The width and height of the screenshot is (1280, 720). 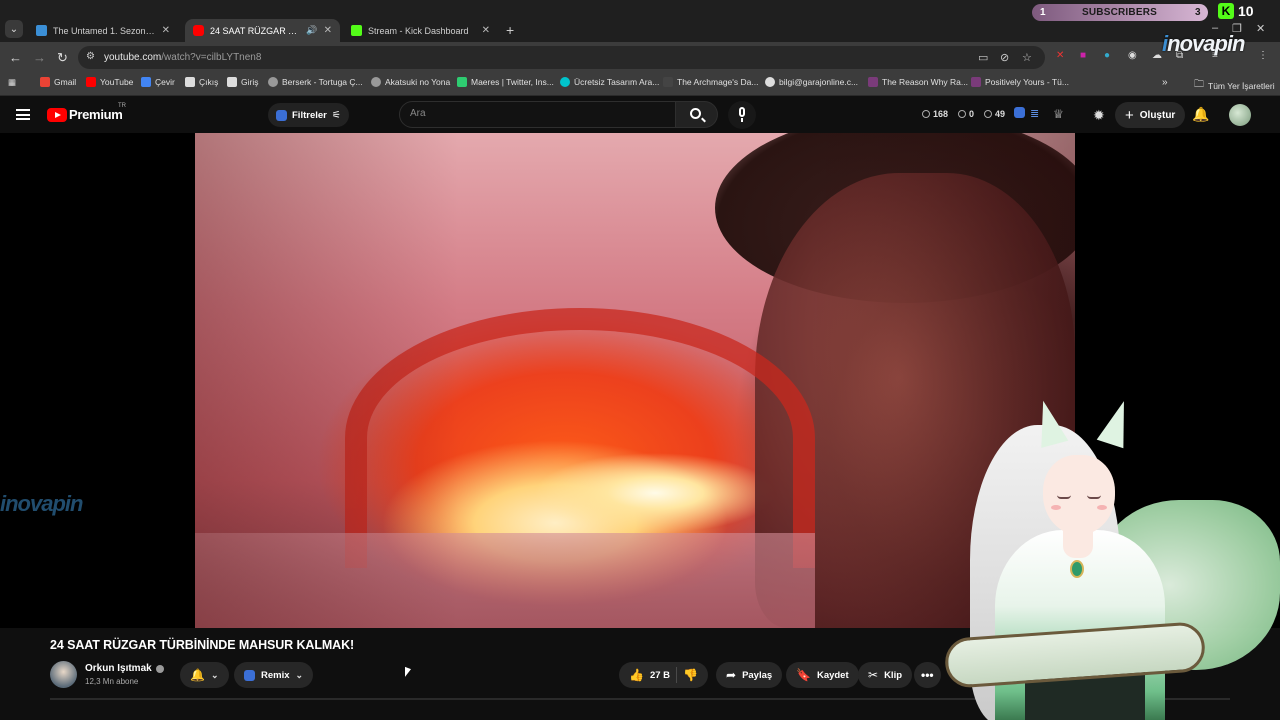 What do you see at coordinates (39, 57) in the screenshot?
I see `forward-arrow-icon: →` at bounding box center [39, 57].